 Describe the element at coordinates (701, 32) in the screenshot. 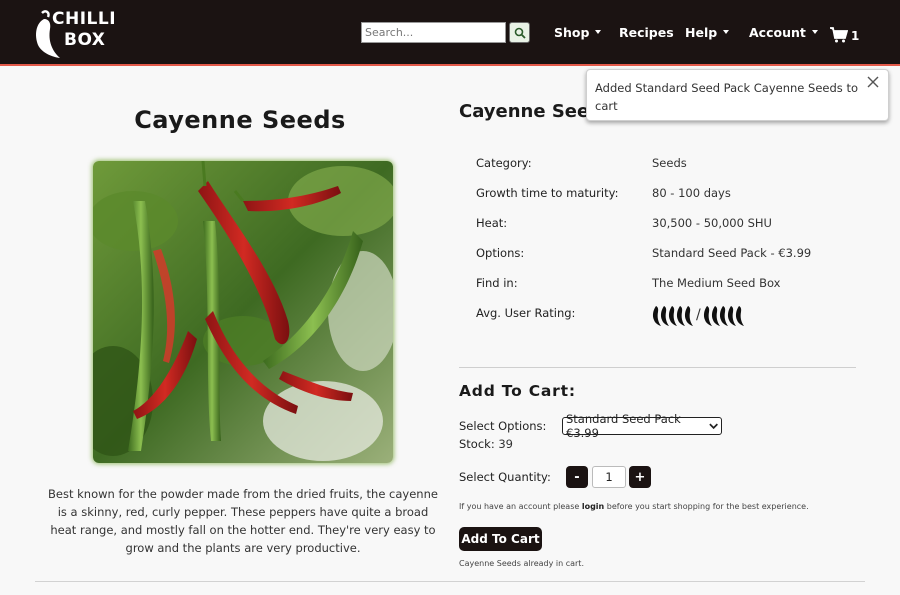

I see `nav-help-label: Help` at that location.